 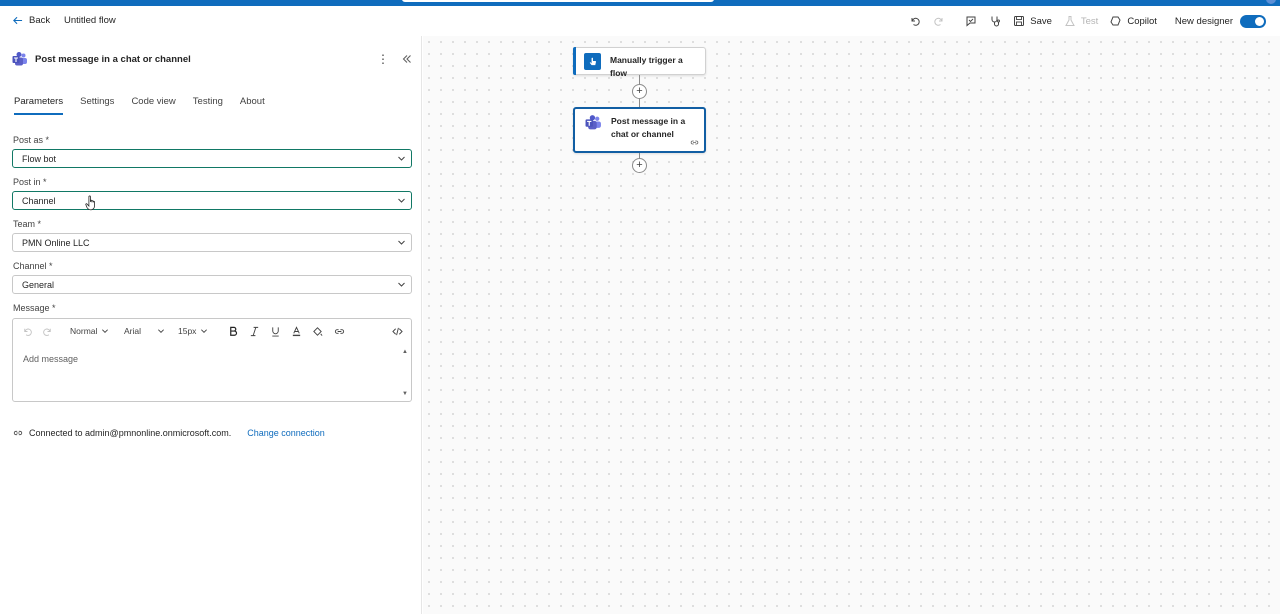 What do you see at coordinates (144, 331) in the screenshot?
I see `font-select: Arial` at bounding box center [144, 331].